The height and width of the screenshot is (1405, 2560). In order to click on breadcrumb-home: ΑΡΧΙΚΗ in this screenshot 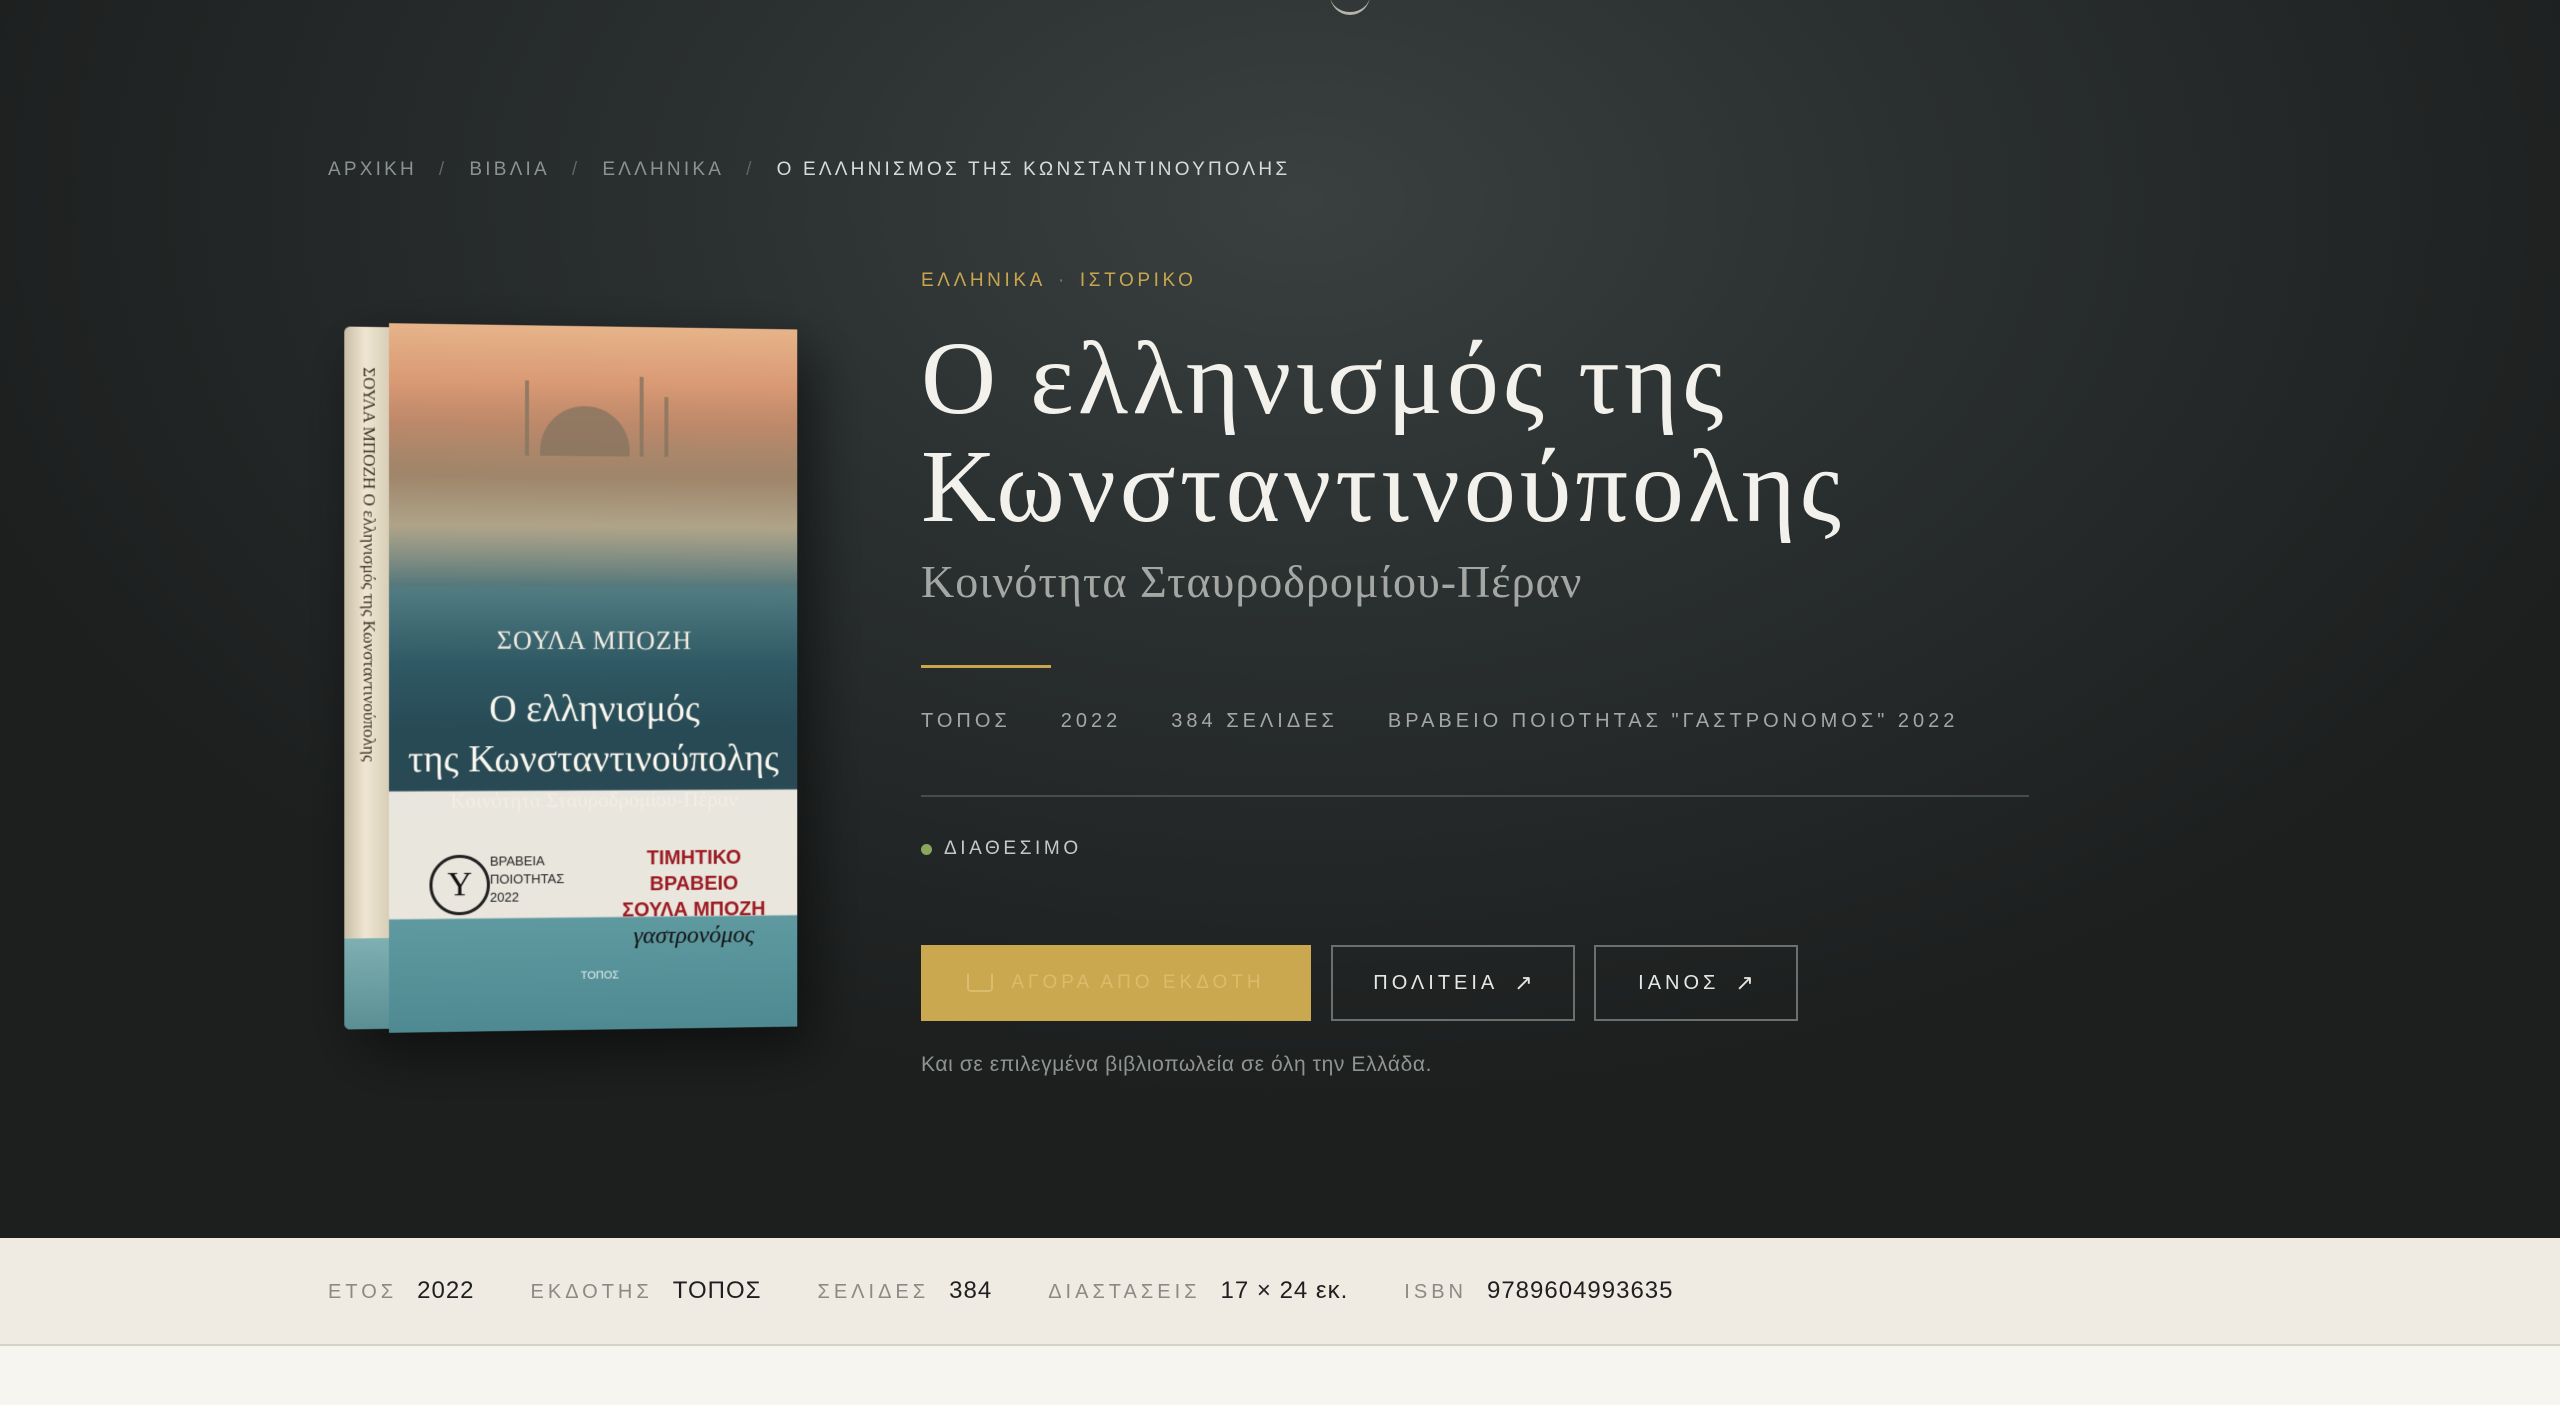, I will do `click(372, 170)`.